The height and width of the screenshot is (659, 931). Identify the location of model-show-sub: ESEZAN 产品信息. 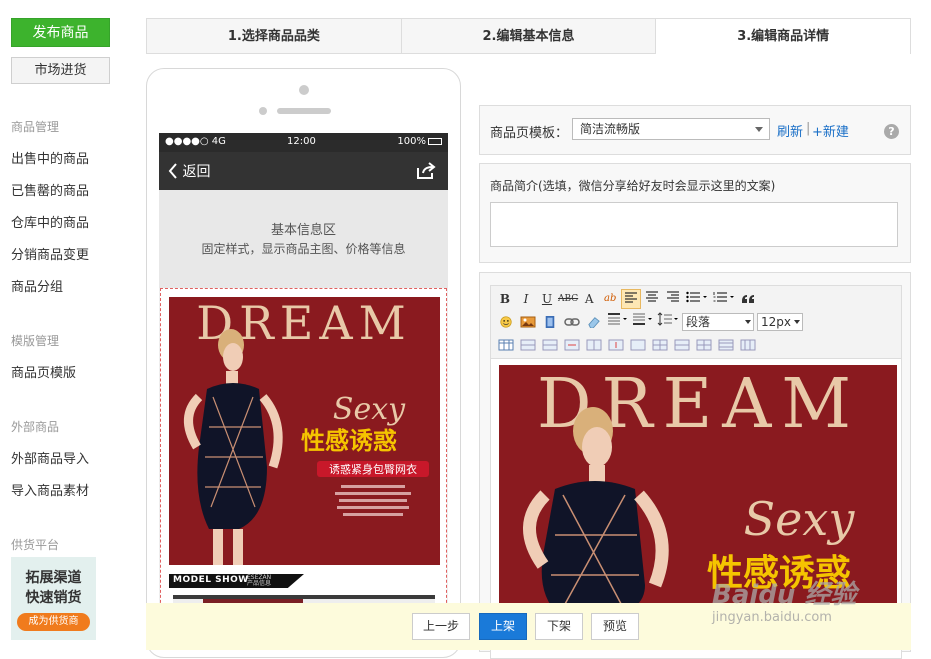
(259, 581).